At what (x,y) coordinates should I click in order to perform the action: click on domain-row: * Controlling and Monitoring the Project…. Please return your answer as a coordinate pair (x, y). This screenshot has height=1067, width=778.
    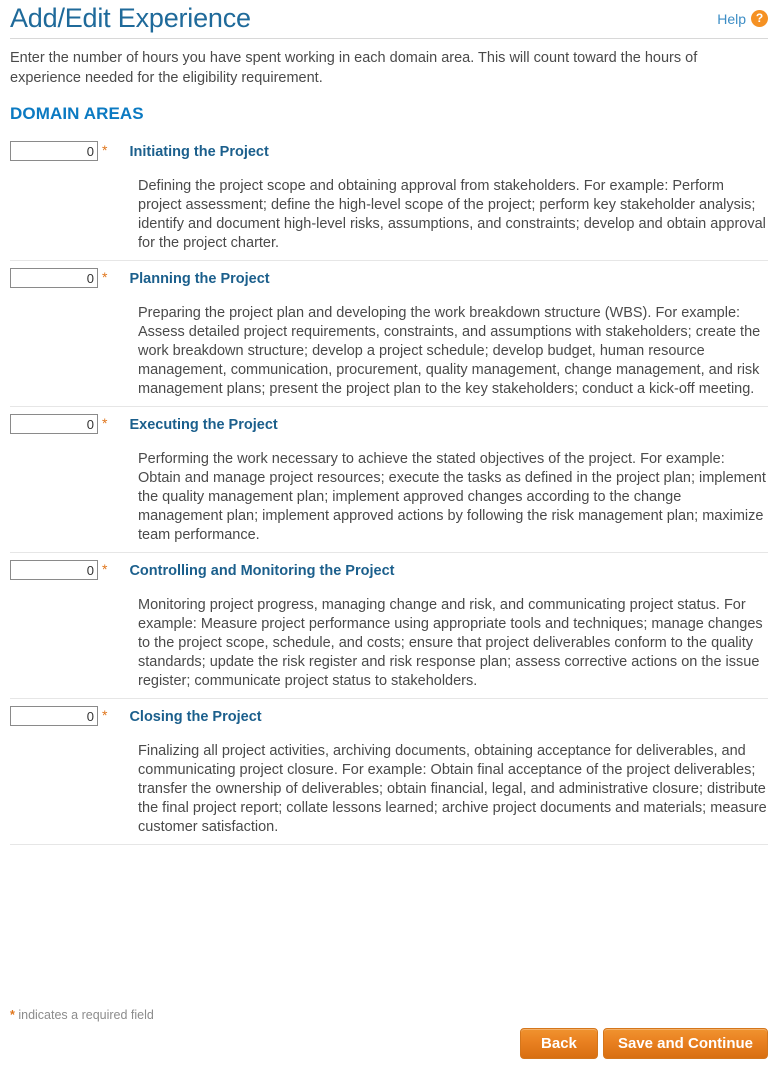
    Looking at the image, I should click on (389, 626).